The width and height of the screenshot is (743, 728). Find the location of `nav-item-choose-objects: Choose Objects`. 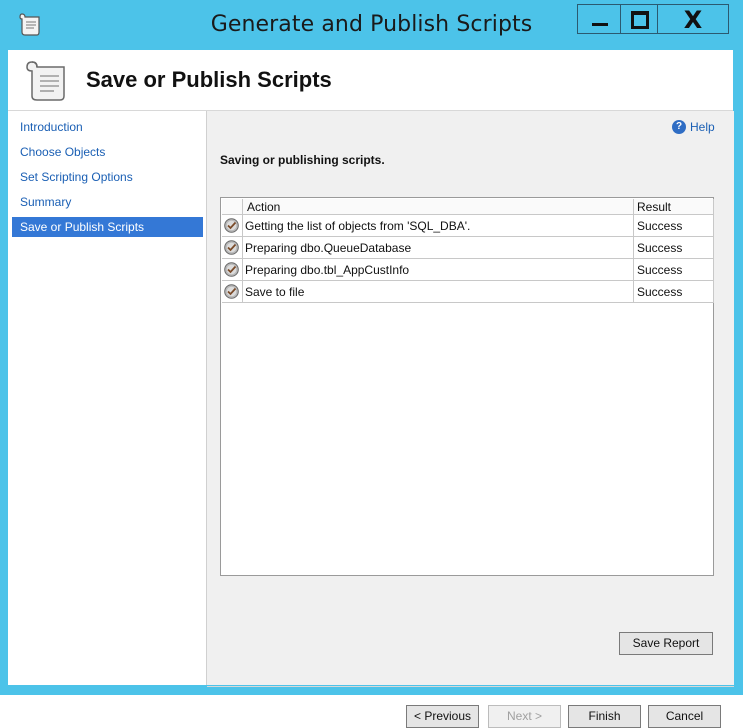

nav-item-choose-objects: Choose Objects is located at coordinates (107, 152).